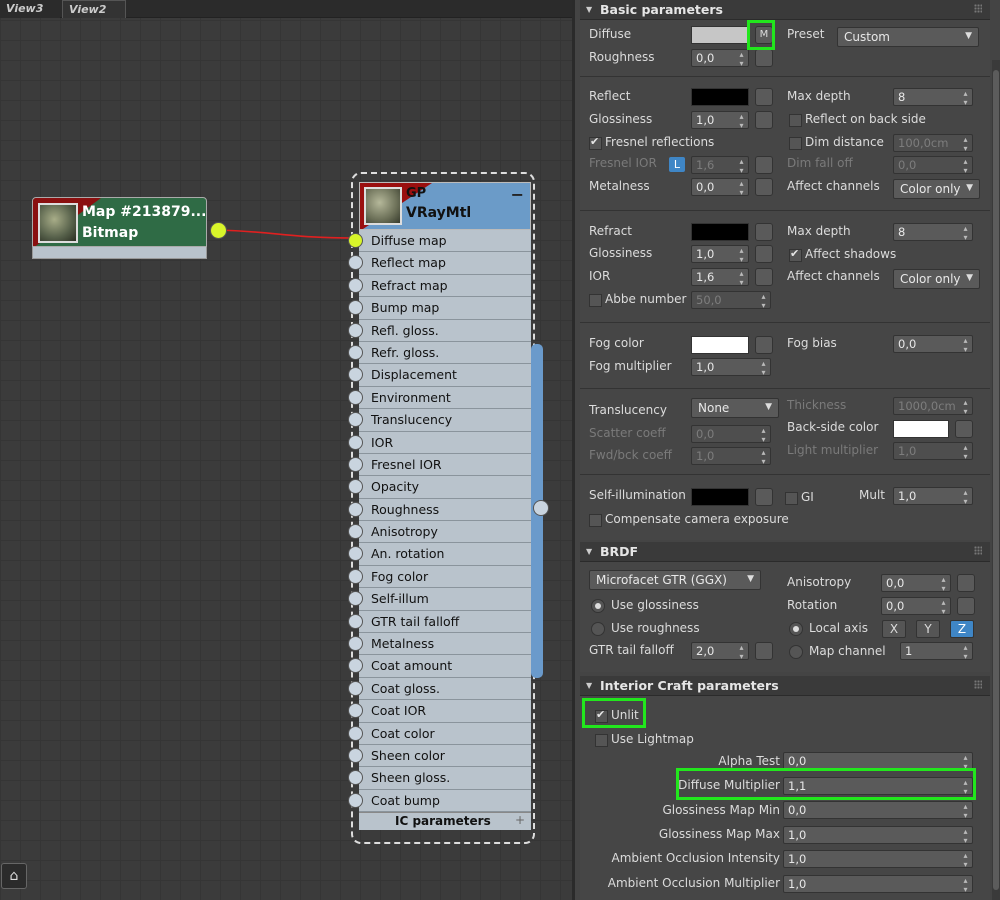 This screenshot has width=1000, height=900. Describe the element at coordinates (764, 277) in the screenshot. I see `ior-map-button` at that location.